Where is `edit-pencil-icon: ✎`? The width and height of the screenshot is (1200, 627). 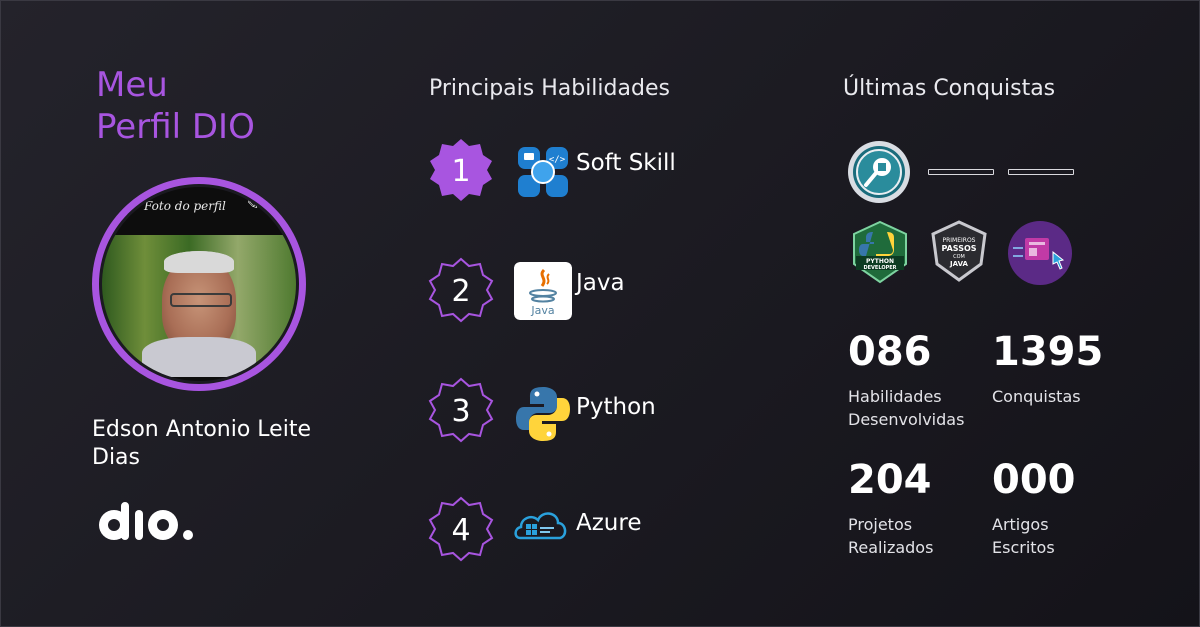 edit-pencil-icon: ✎ is located at coordinates (253, 205).